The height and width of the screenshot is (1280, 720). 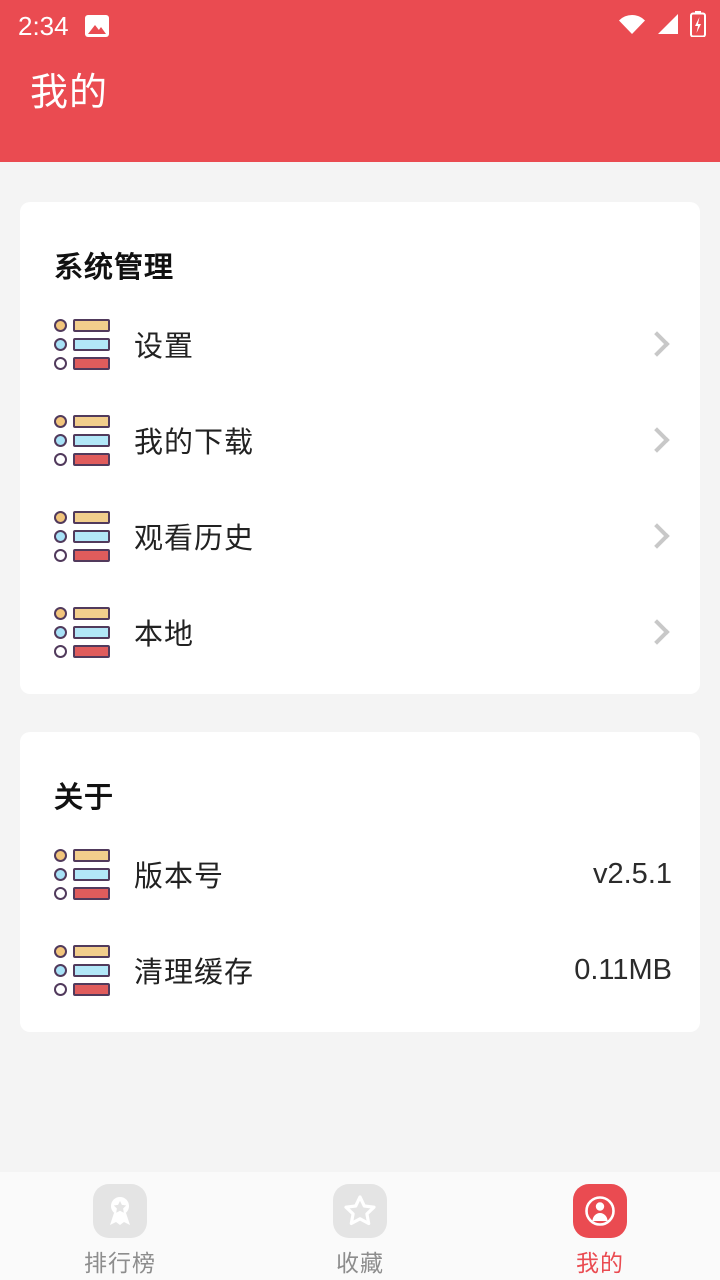 What do you see at coordinates (164, 347) in the screenshot?
I see `row-label: 设置` at bounding box center [164, 347].